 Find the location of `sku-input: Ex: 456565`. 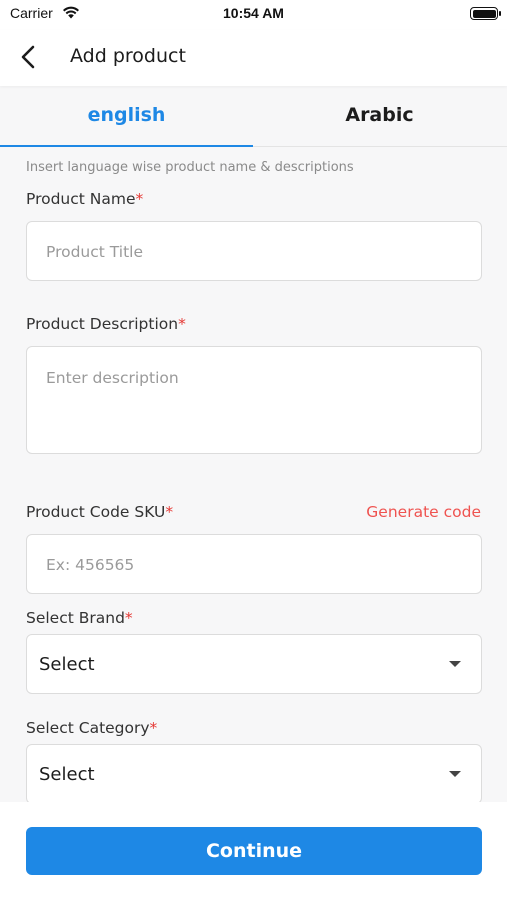

sku-input: Ex: 456565 is located at coordinates (254, 564).